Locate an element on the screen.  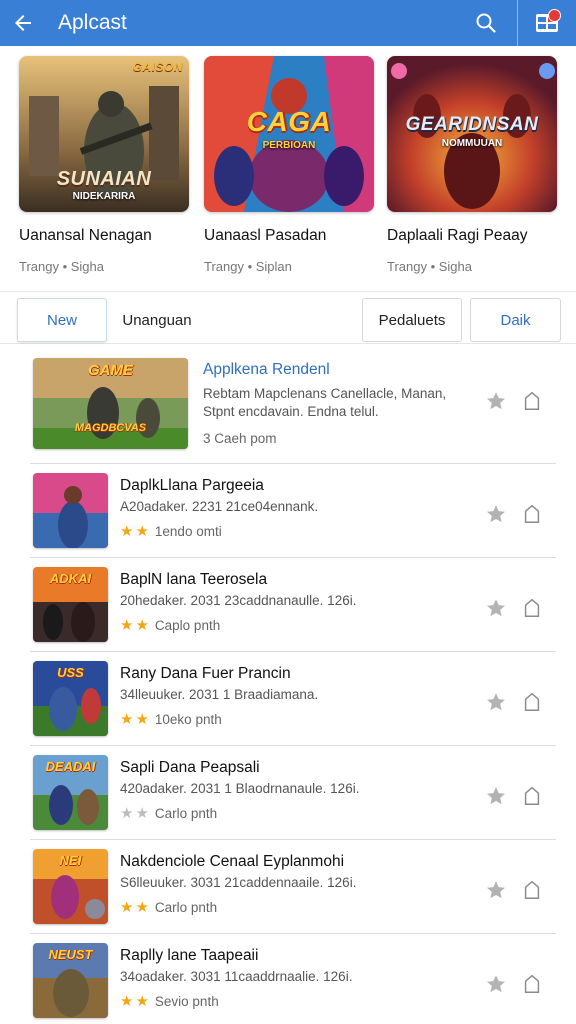
list-item-thumbnail: GAME MAGDBCVAS is located at coordinates (110, 403).